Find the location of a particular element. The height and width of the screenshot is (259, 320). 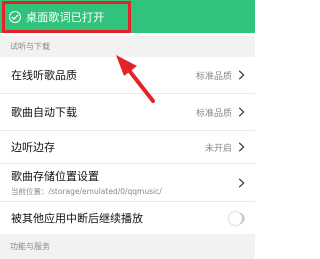

section-title: 试听与下载 is located at coordinates (30, 46).